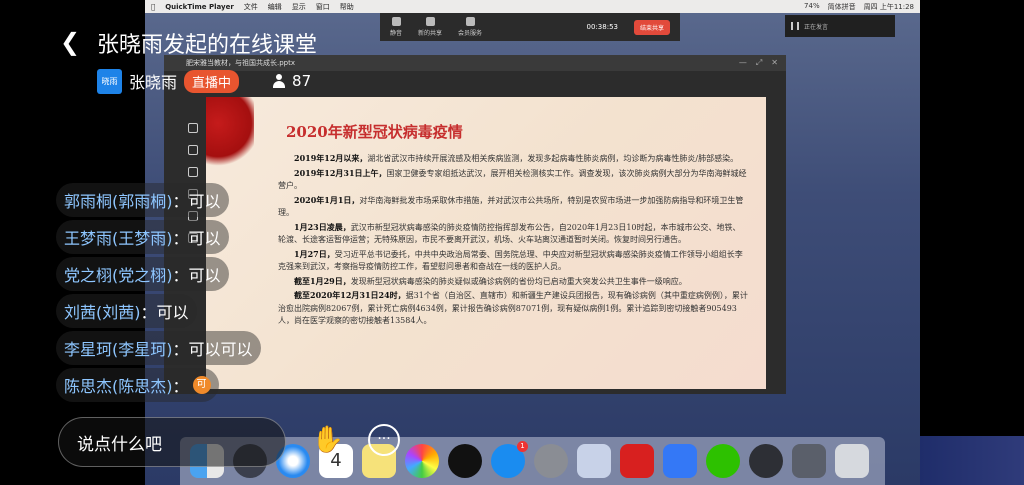 This screenshot has height=485, width=1024. I want to click on pause-icon, so click(795, 26).